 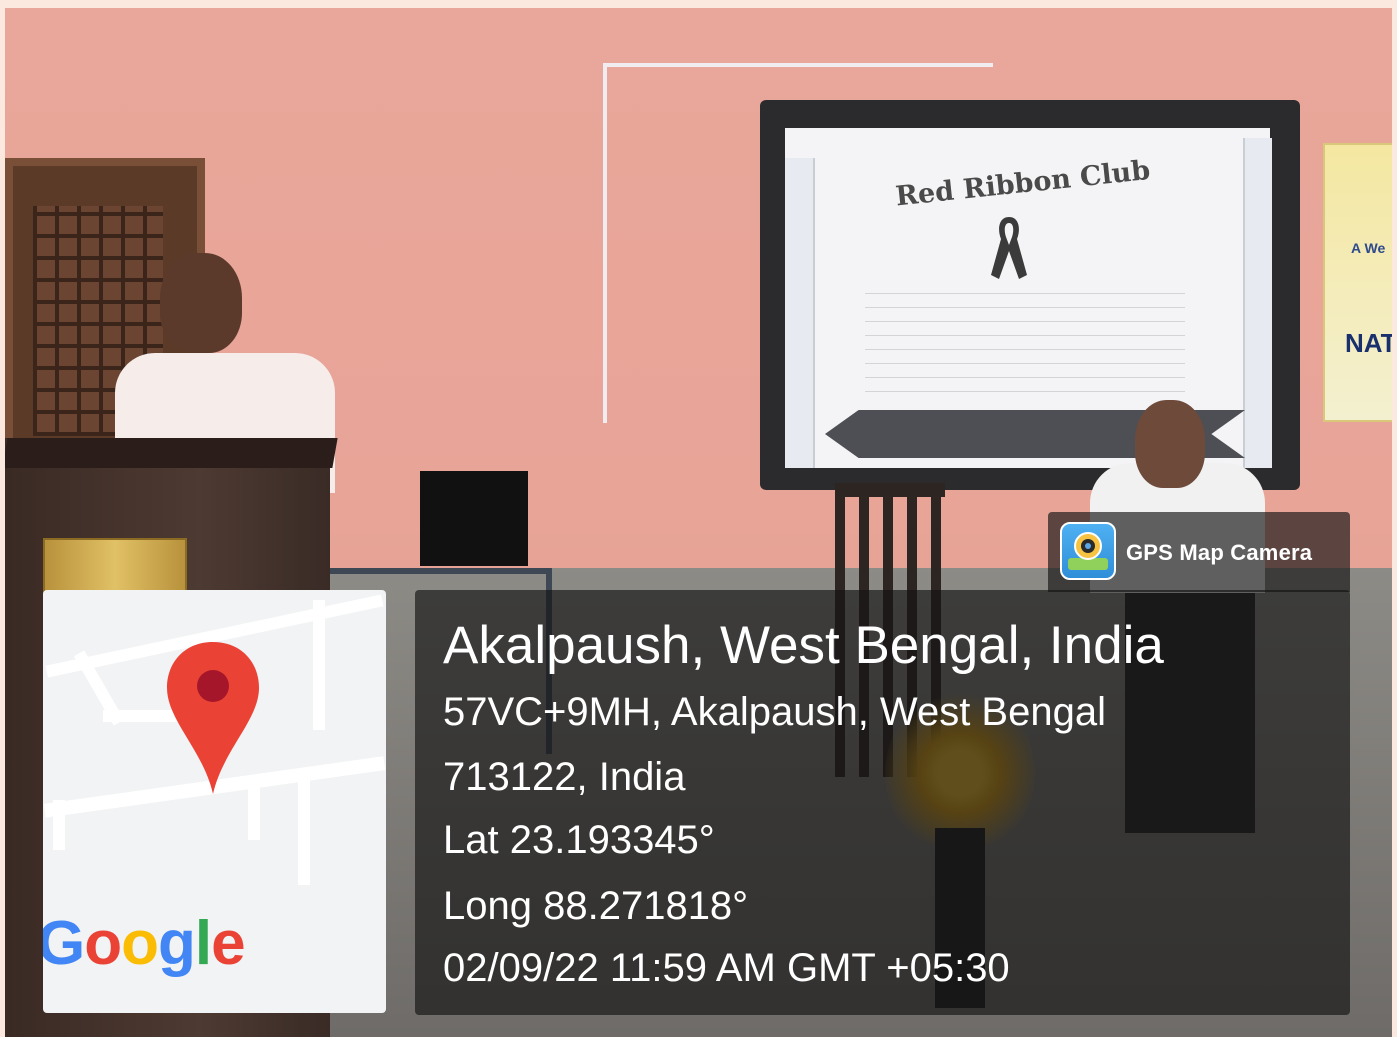 What do you see at coordinates (176, 943) in the screenshot?
I see `google-letter: g` at bounding box center [176, 943].